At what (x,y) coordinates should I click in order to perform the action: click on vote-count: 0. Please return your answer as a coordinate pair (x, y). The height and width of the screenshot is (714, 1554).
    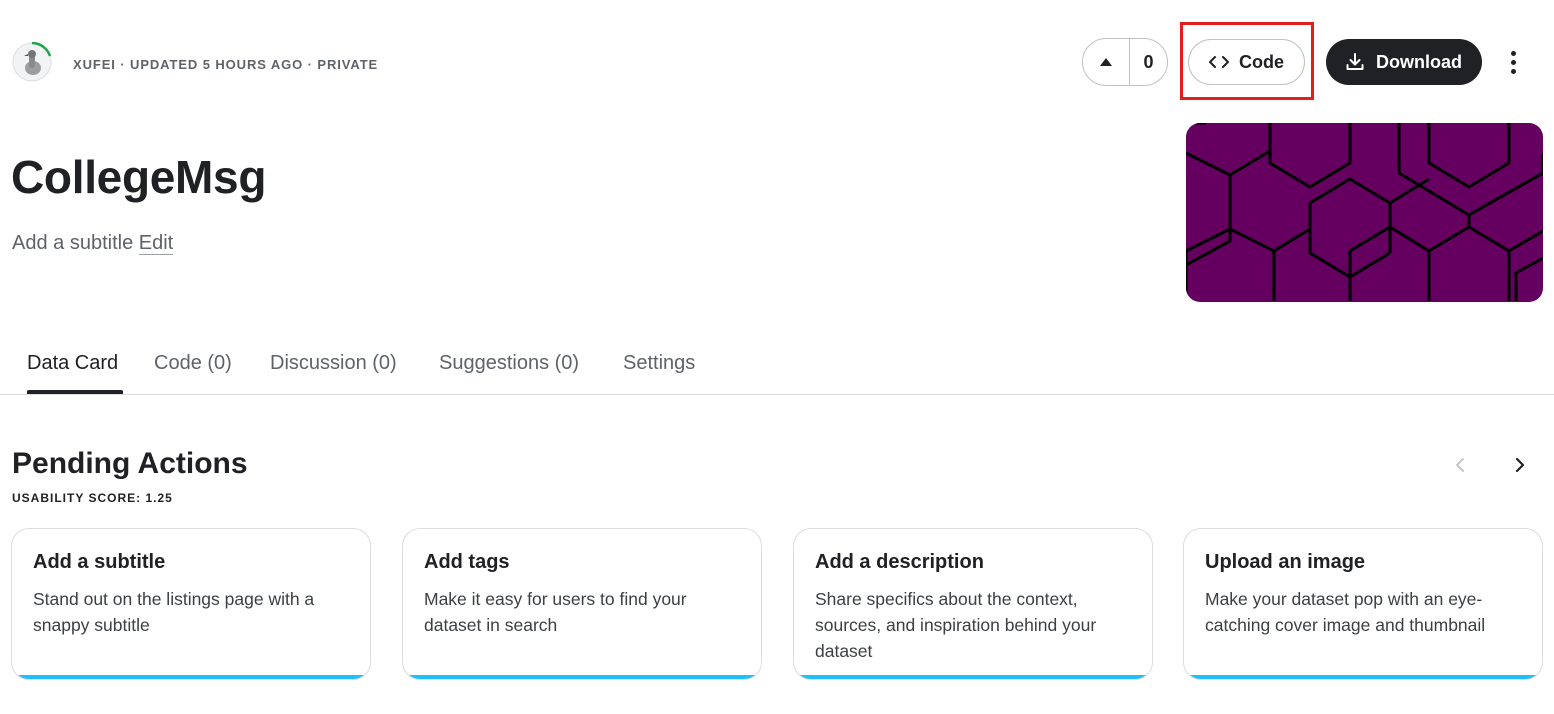
    Looking at the image, I should click on (1148, 61).